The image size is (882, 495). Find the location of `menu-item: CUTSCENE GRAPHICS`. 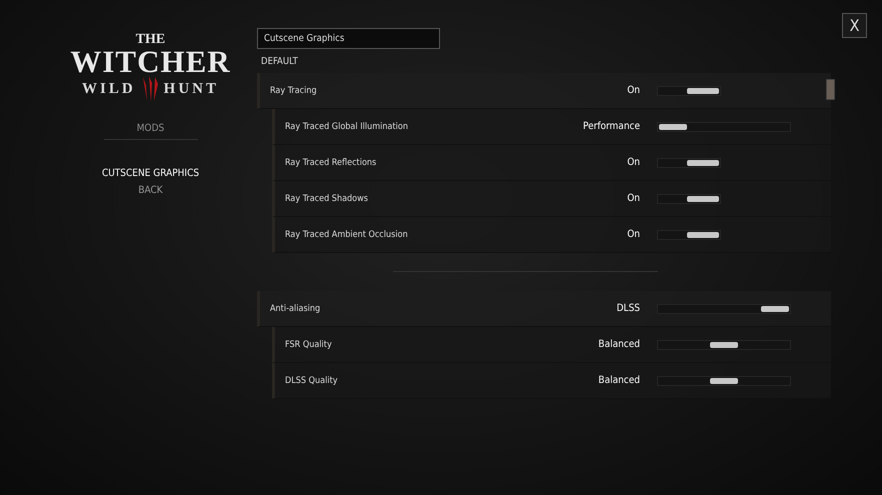

menu-item: CUTSCENE GRAPHICS is located at coordinates (151, 173).